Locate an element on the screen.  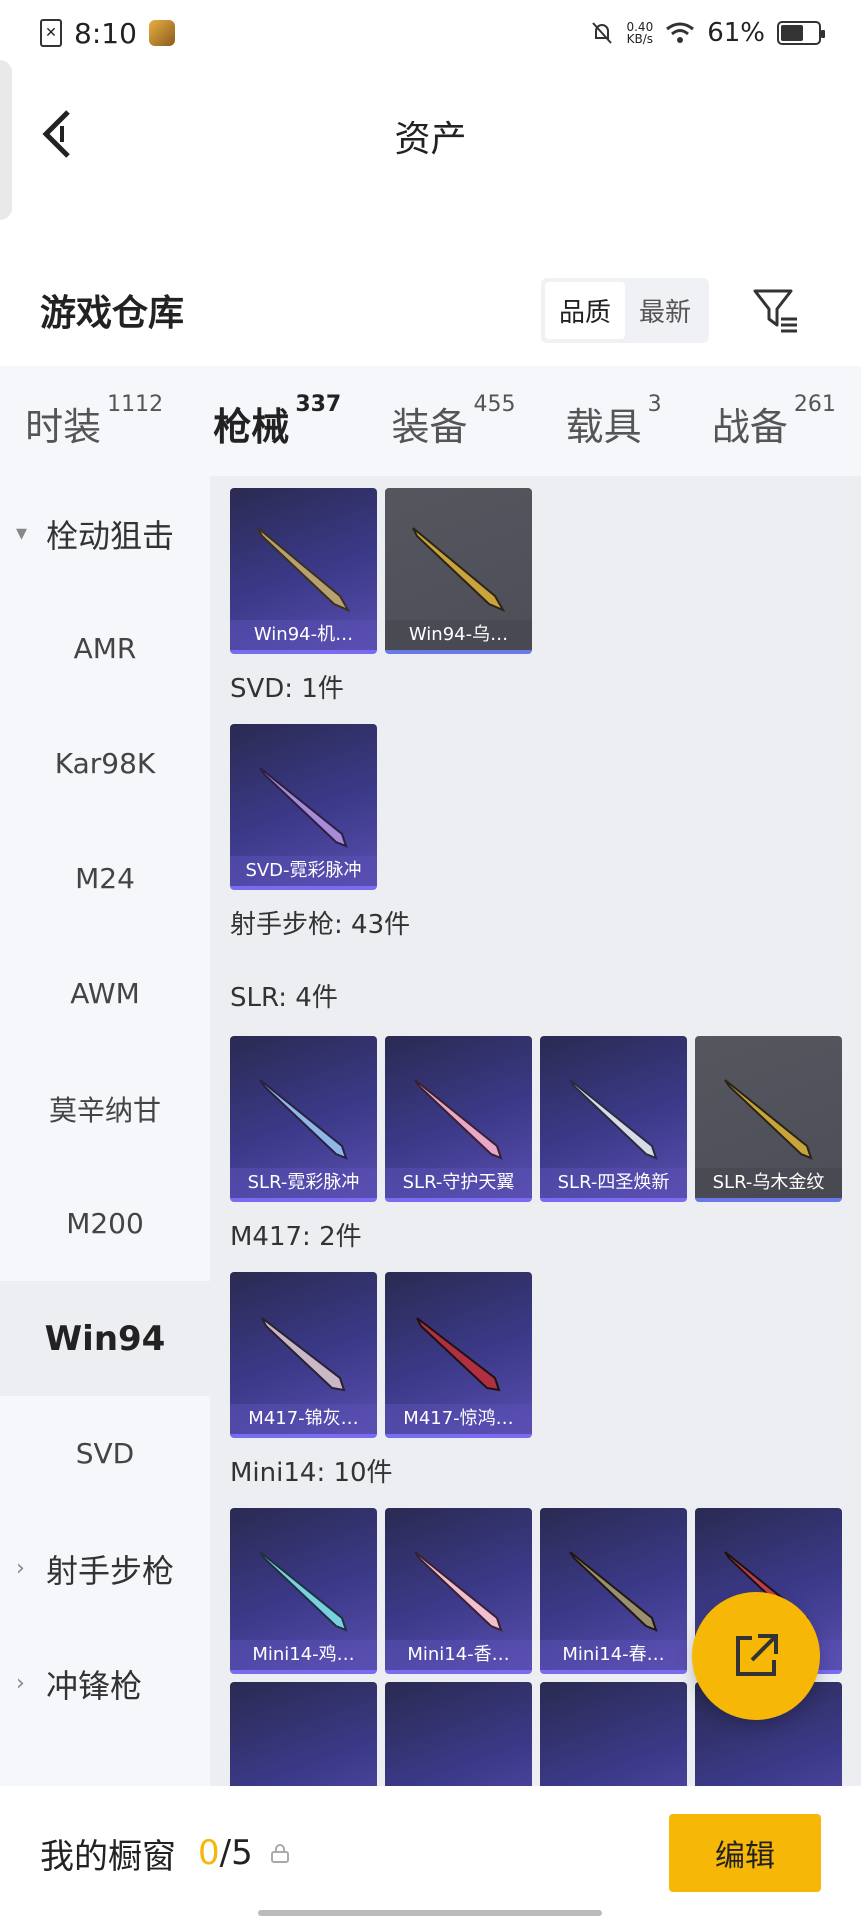
sim-icon: ✕ is located at coordinates (51, 33).